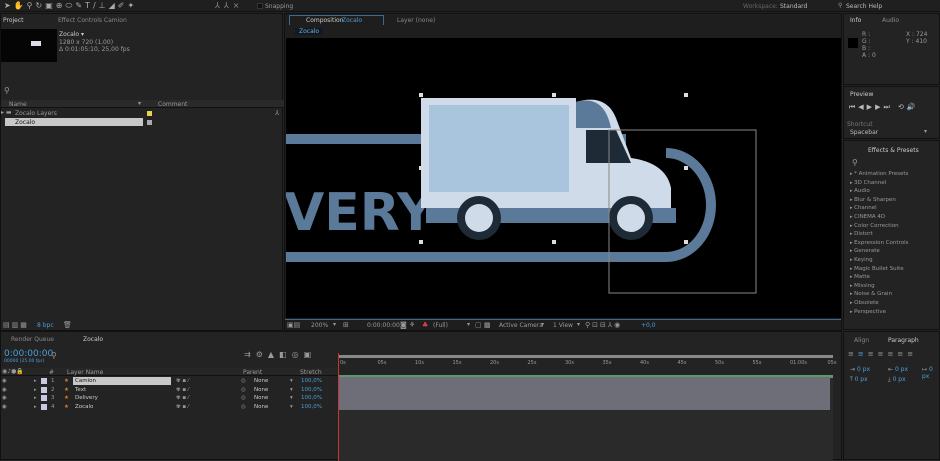  What do you see at coordinates (13, 20) in the screenshot?
I see `tab-project: Project` at bounding box center [13, 20].